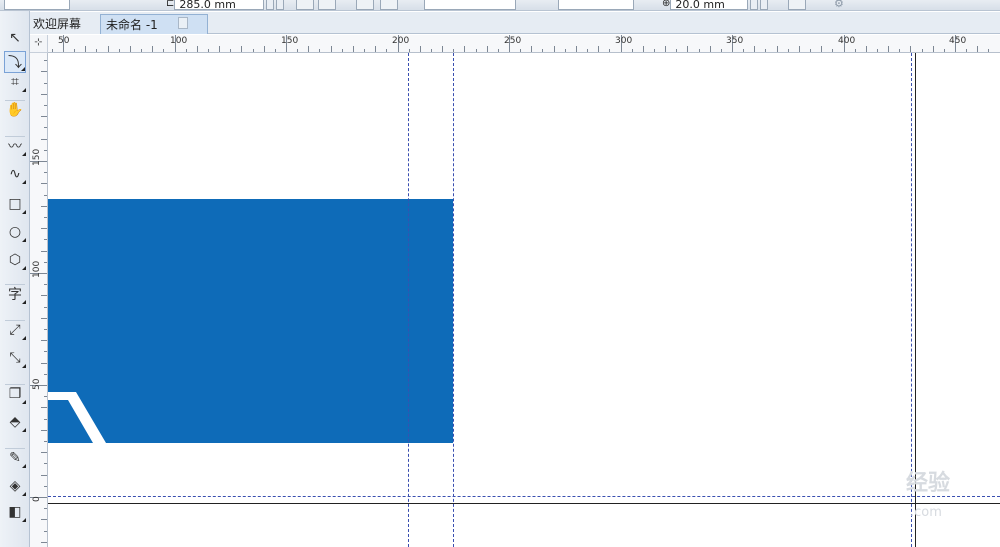  What do you see at coordinates (15, 38) in the screenshot?
I see `pick-tool-icon: ↖` at bounding box center [15, 38].